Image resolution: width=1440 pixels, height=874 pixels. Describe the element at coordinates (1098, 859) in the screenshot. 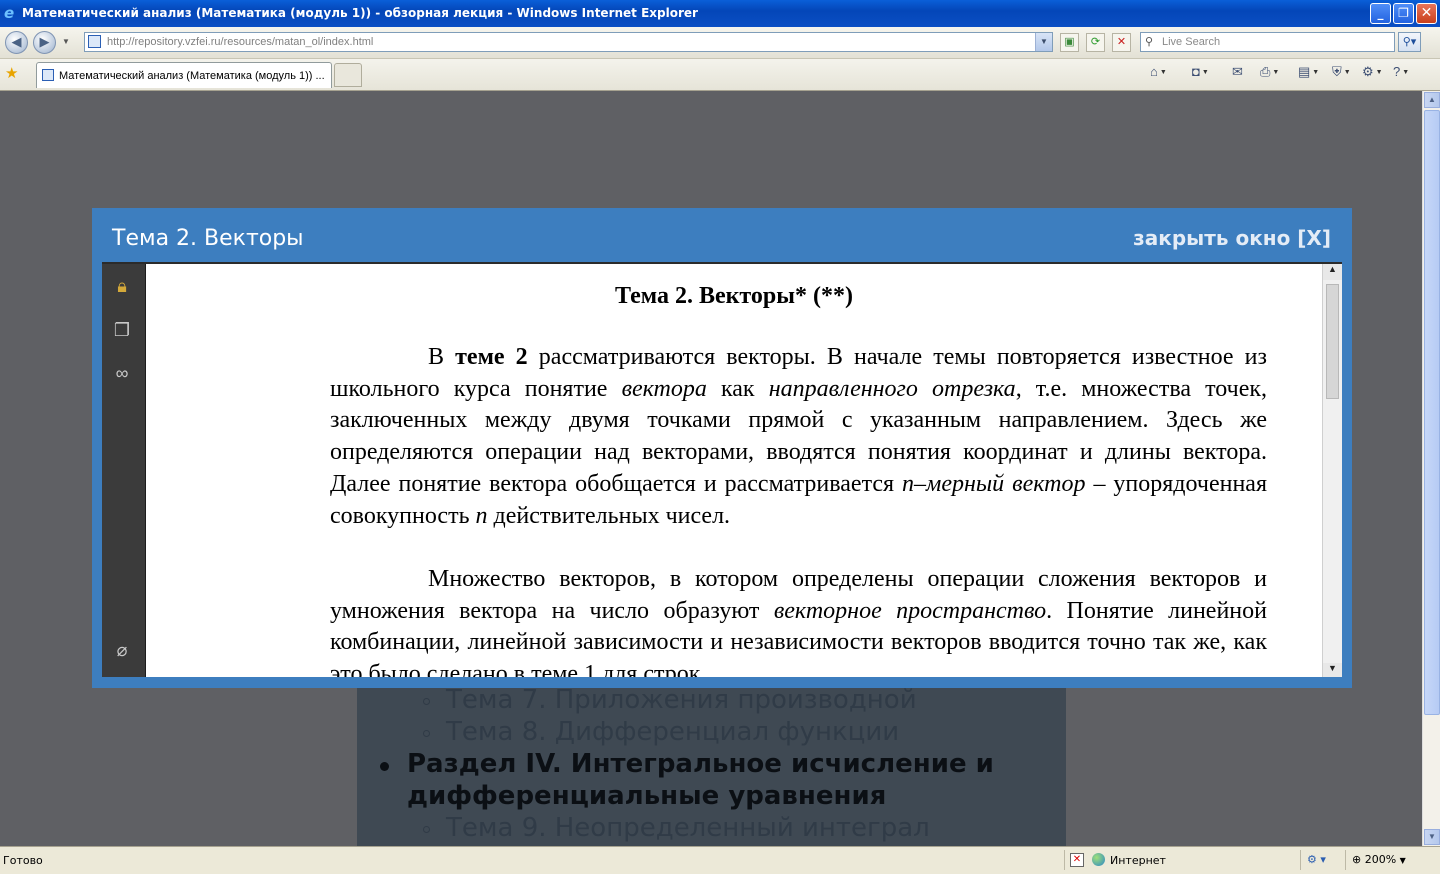

I see `globe-icon` at that location.